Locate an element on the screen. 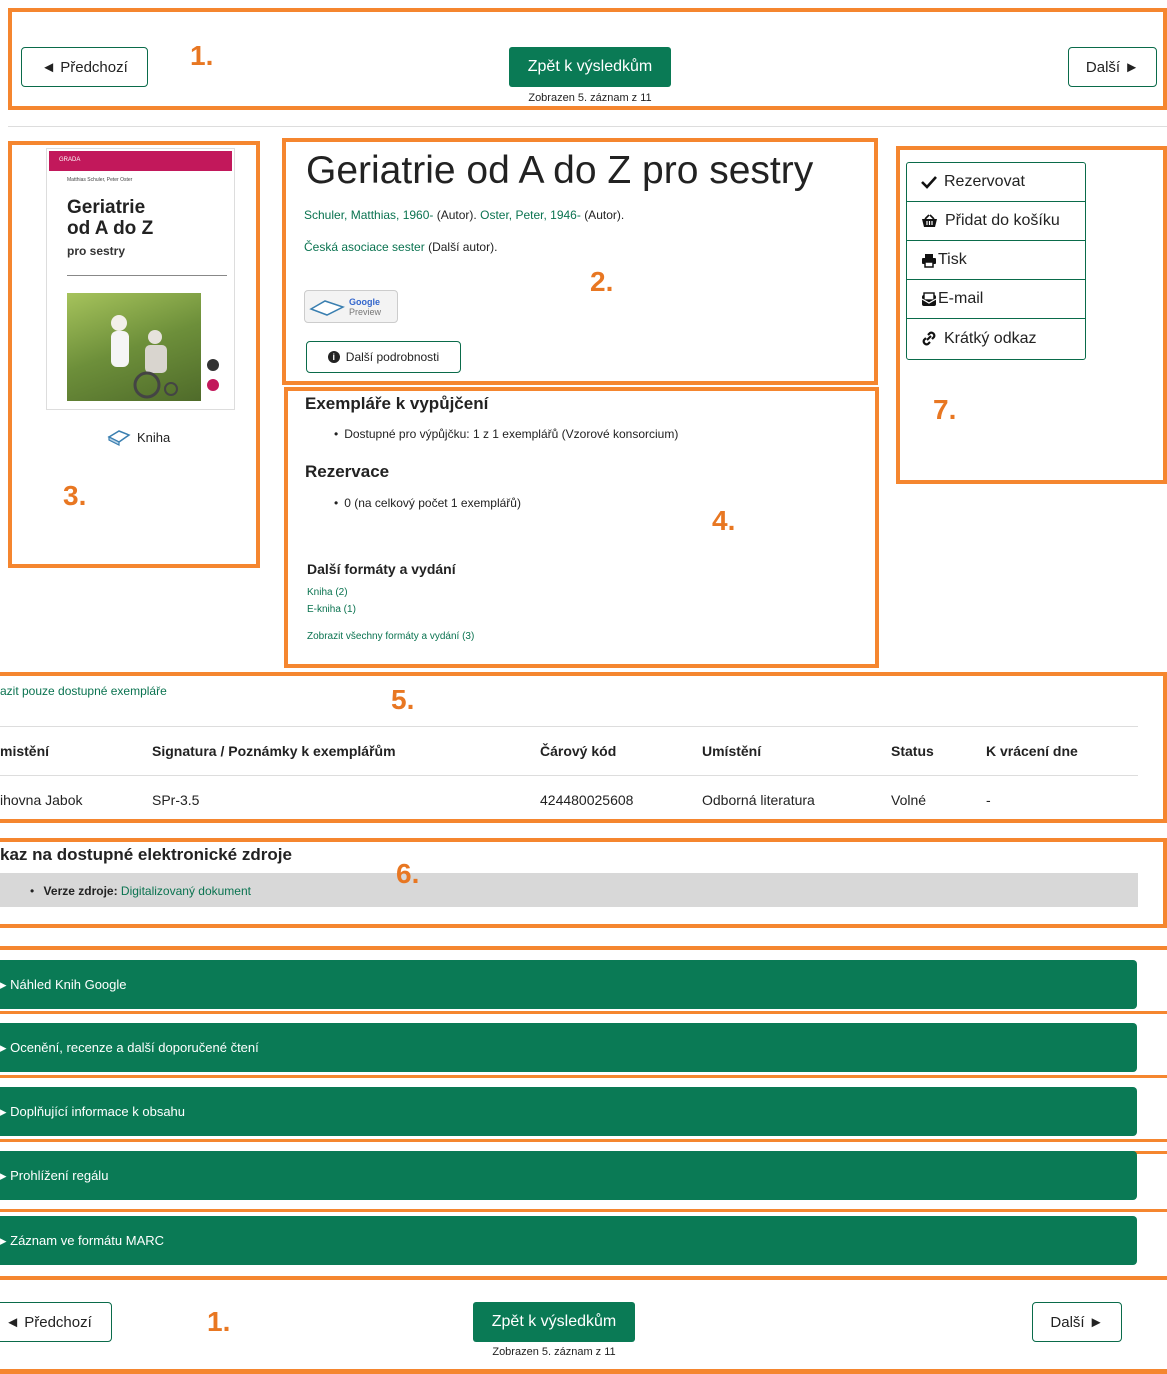  google-preview-button: Google Preview is located at coordinates (351, 306).